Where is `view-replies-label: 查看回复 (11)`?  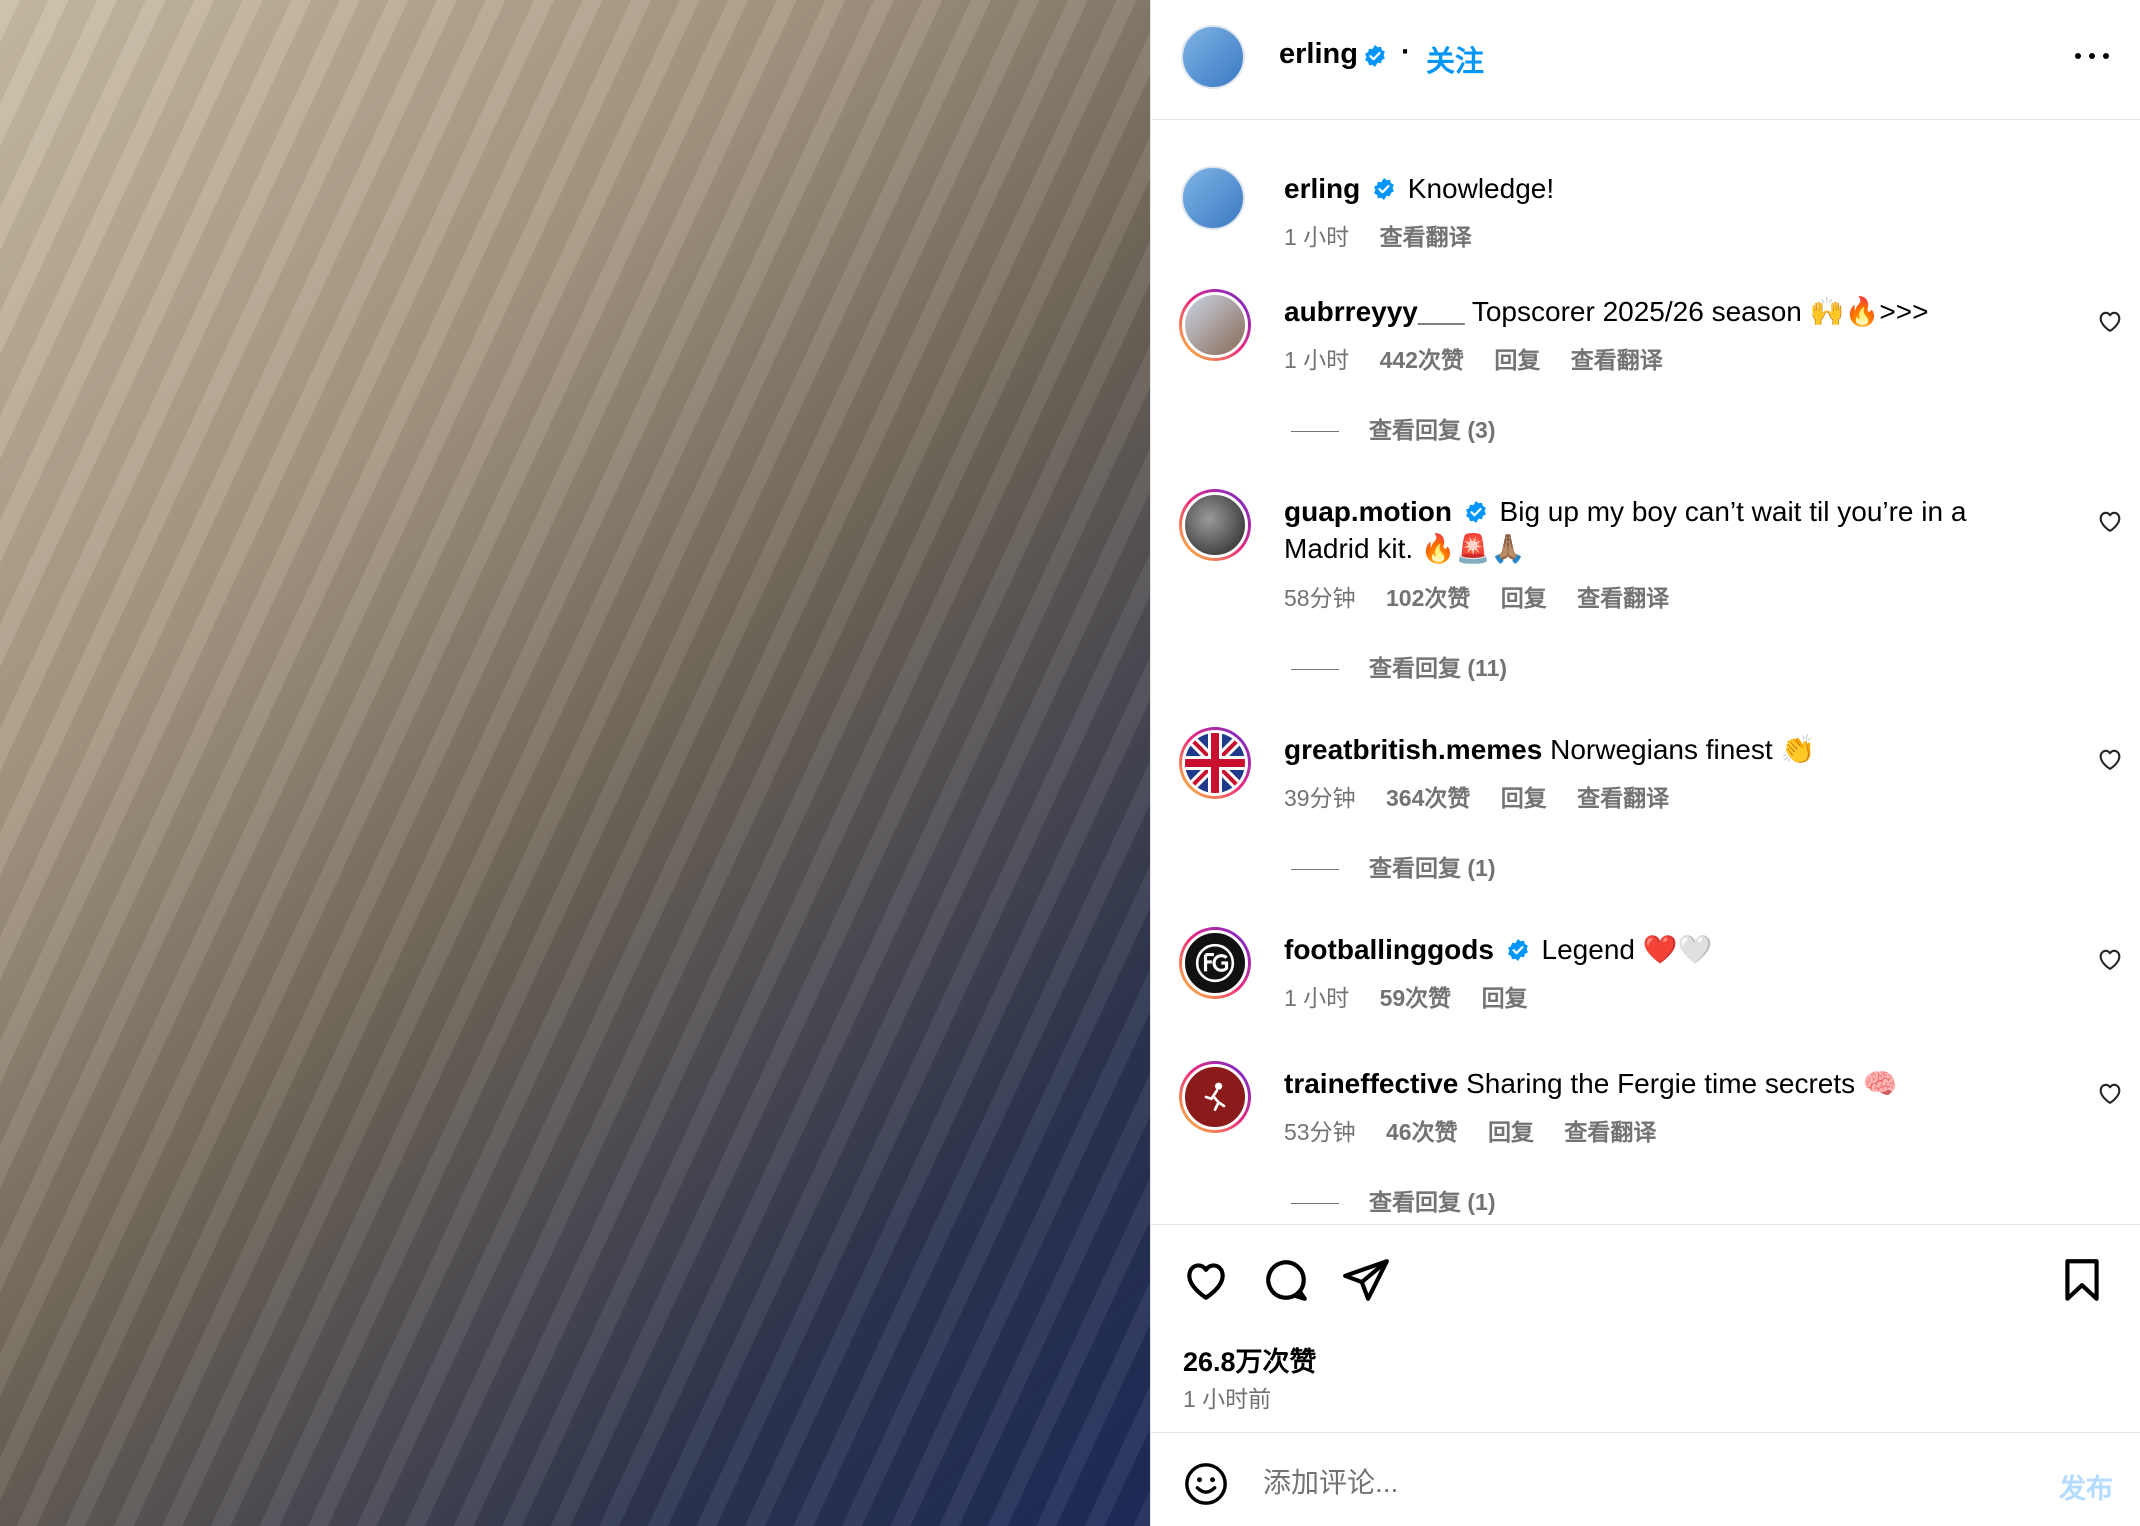
view-replies-label: 查看回复 (11) is located at coordinates (1438, 668).